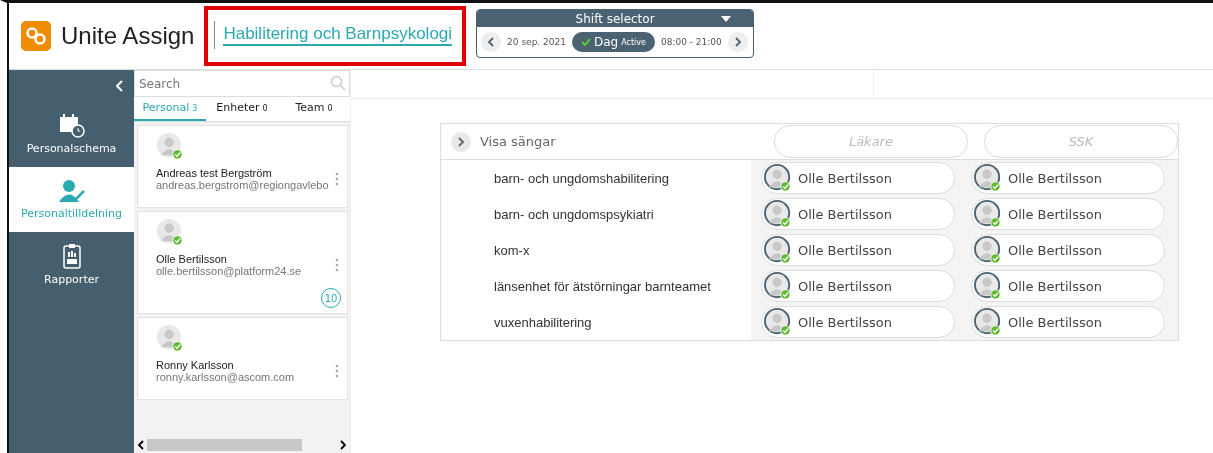 Image resolution: width=1213 pixels, height=453 pixels. What do you see at coordinates (691, 42) in the screenshot?
I see `shift-hours: 08:00 - 21:00` at bounding box center [691, 42].